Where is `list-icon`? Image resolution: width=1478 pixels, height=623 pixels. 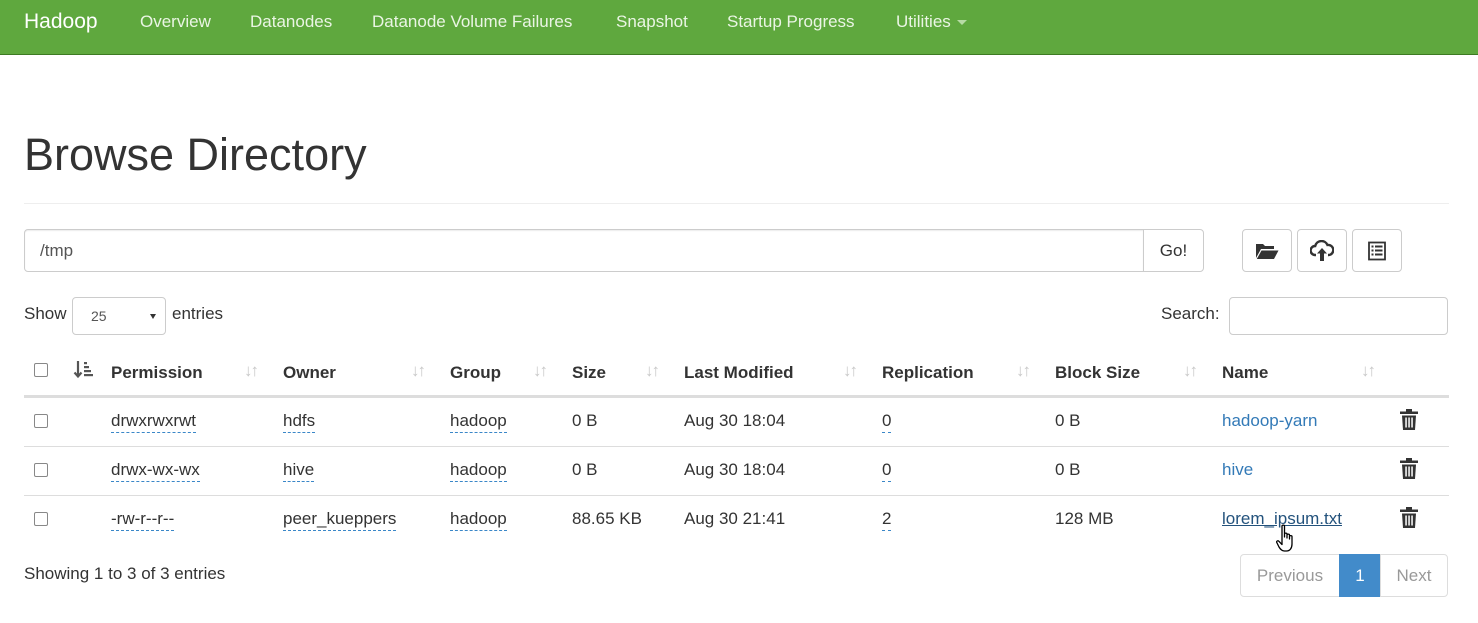 list-icon is located at coordinates (1377, 250).